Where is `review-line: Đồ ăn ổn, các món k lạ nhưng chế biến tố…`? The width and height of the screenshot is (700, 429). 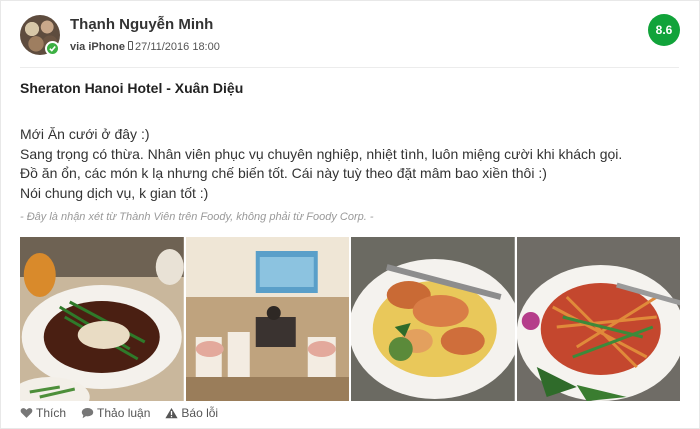
review-line: Đồ ăn ổn, các món k lạ nhưng chế biến tố… is located at coordinates (283, 173).